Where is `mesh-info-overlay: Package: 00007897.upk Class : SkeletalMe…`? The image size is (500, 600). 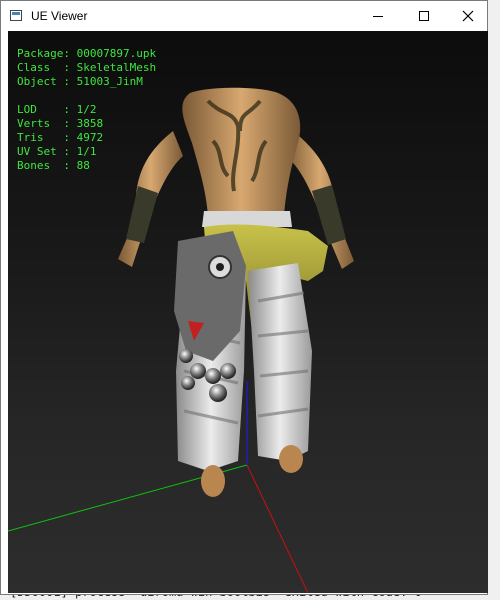
mesh-info-overlay: Package: 00007897.upk Class : SkeletalMe… is located at coordinates (86, 110).